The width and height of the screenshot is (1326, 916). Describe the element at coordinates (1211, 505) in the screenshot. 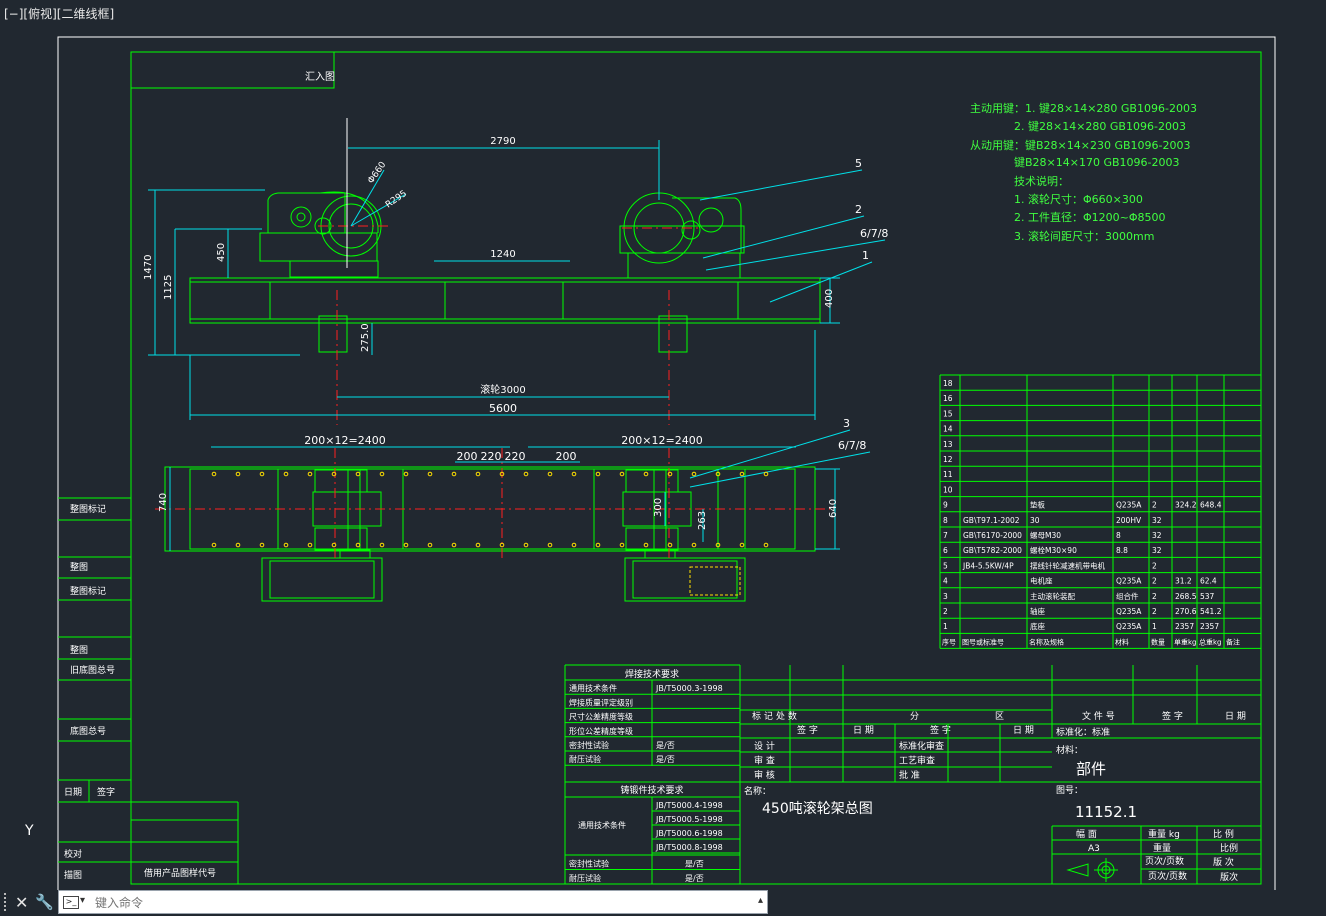

I see `bom-cell: 648.4` at that location.